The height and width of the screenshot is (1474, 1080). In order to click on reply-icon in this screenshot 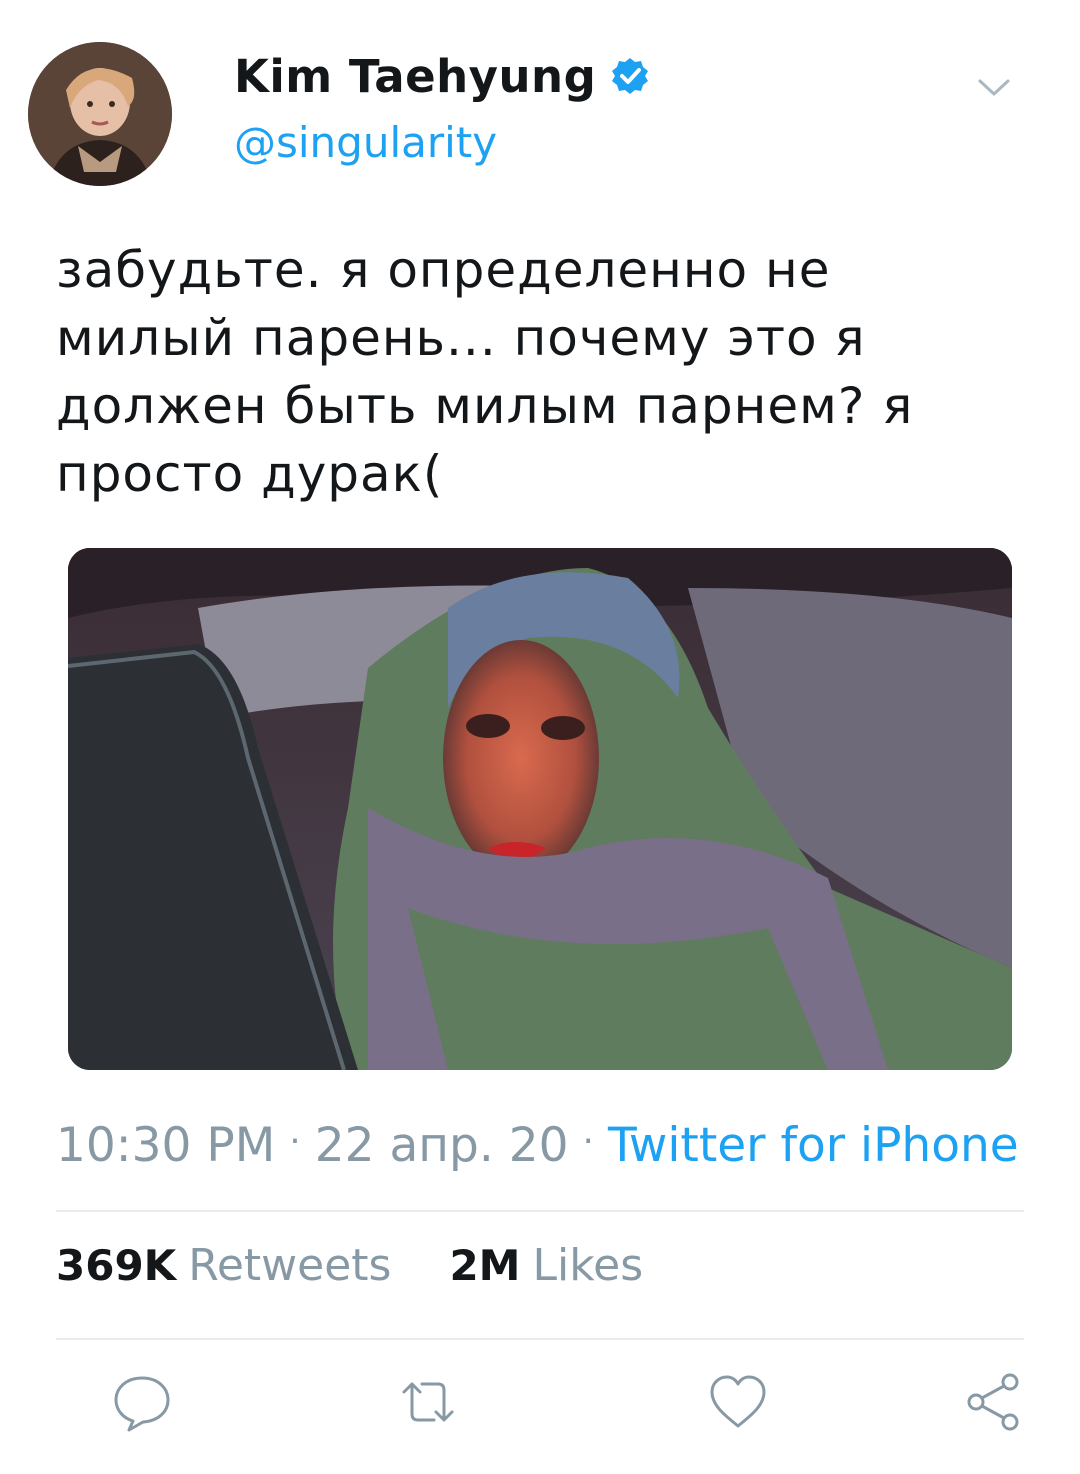, I will do `click(142, 1402)`.